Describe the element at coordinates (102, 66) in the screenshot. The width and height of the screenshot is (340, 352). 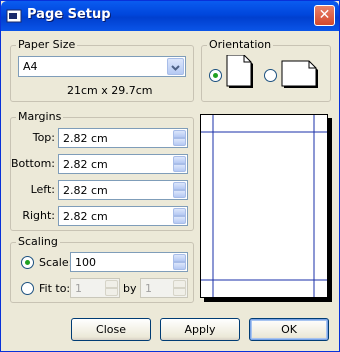
I see `paper-size-dropdown: A4` at that location.